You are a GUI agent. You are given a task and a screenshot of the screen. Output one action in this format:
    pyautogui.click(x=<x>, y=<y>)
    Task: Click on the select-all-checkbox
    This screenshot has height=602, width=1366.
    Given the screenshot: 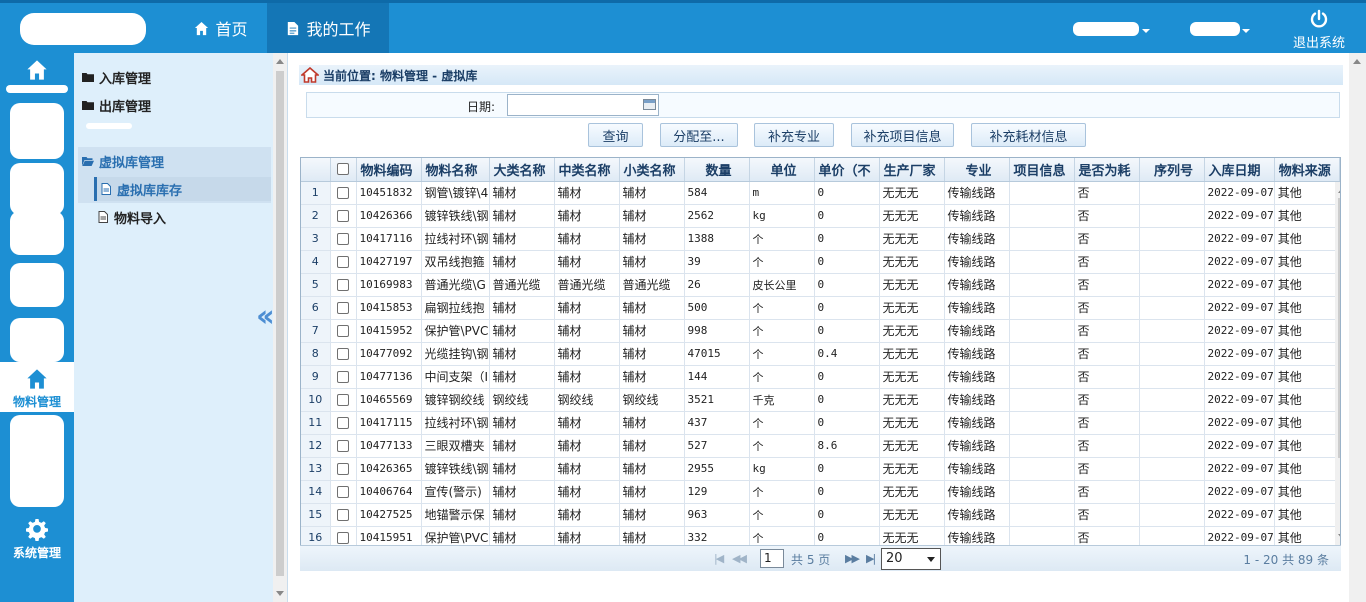 What is the action you would take?
    pyautogui.click(x=343, y=169)
    